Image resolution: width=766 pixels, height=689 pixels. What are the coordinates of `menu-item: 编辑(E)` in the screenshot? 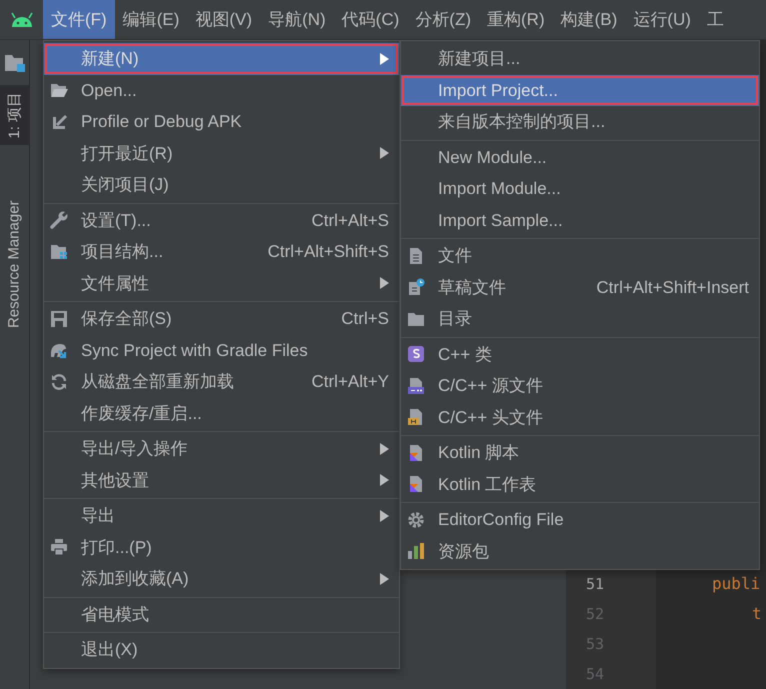 It's located at (151, 19).